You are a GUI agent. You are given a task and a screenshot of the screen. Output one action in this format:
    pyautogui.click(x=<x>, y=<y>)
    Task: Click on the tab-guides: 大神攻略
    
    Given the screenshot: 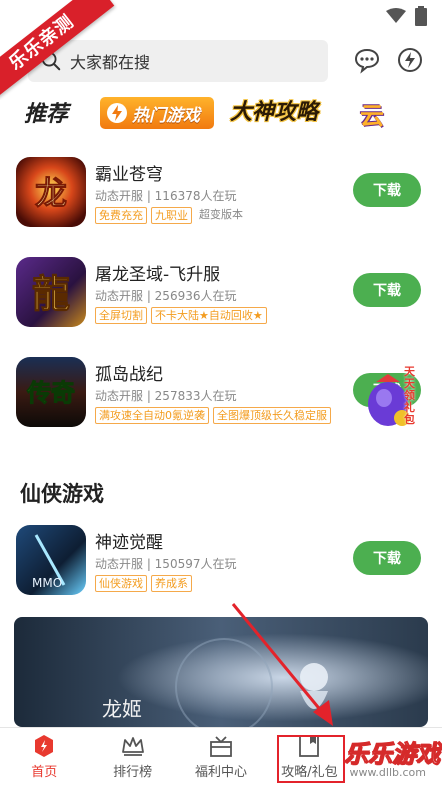 What is the action you would take?
    pyautogui.click(x=274, y=110)
    